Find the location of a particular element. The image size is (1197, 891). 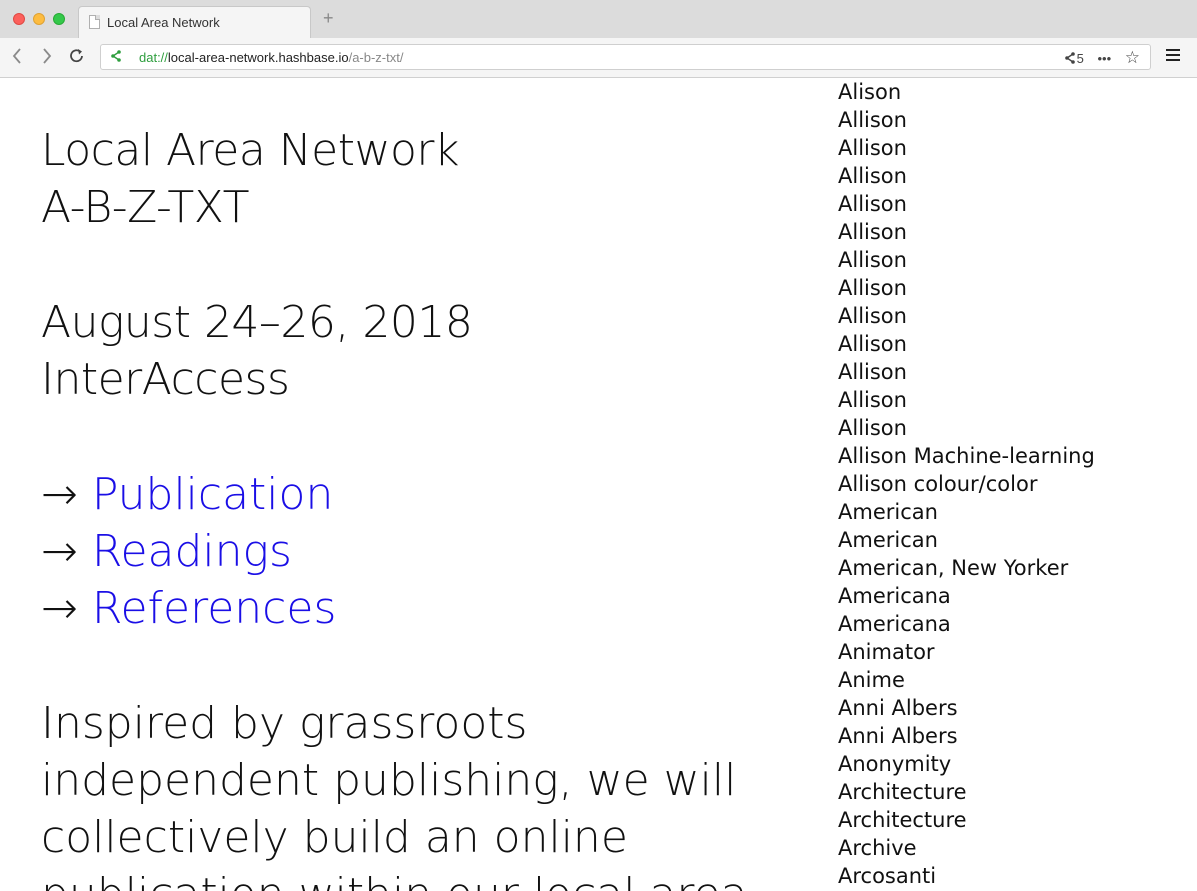

url-scheme: dat:// is located at coordinates (153, 57).